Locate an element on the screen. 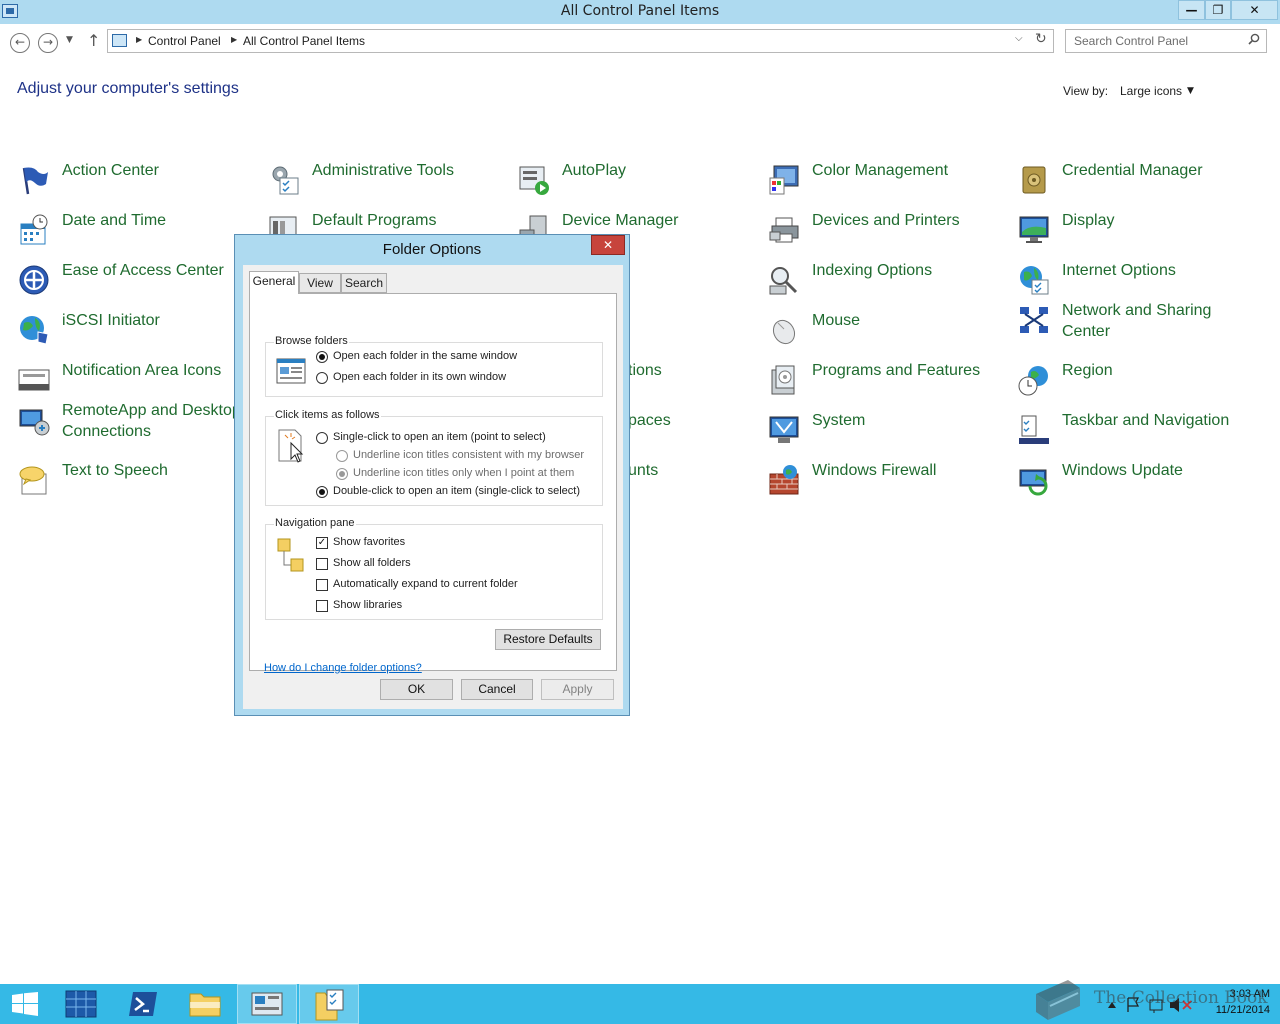  item-label: Devices and Printers is located at coordinates (886, 220).